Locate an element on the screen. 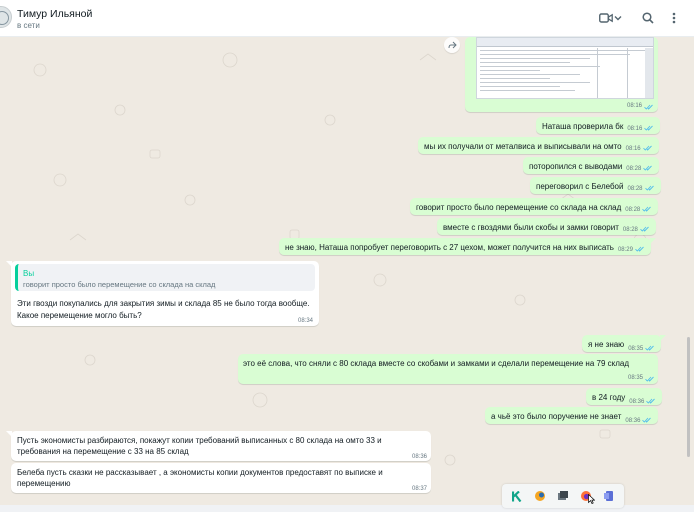  message-text-line: Какое перемещение могло быть? is located at coordinates (79, 315).